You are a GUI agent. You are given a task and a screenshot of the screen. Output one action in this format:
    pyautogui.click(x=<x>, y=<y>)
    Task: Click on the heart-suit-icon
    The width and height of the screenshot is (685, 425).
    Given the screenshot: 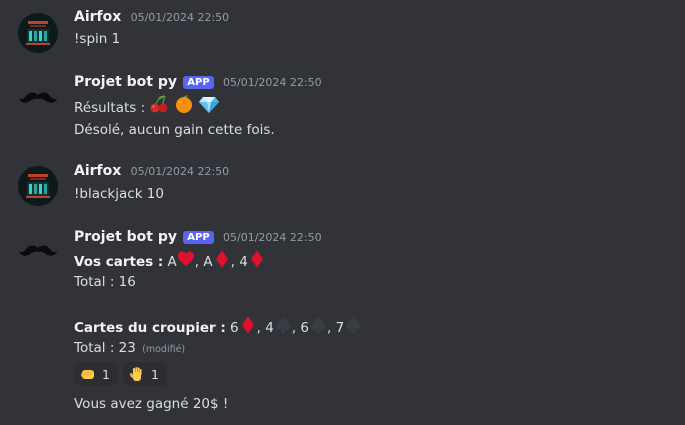 What is the action you would take?
    pyautogui.click(x=186, y=261)
    